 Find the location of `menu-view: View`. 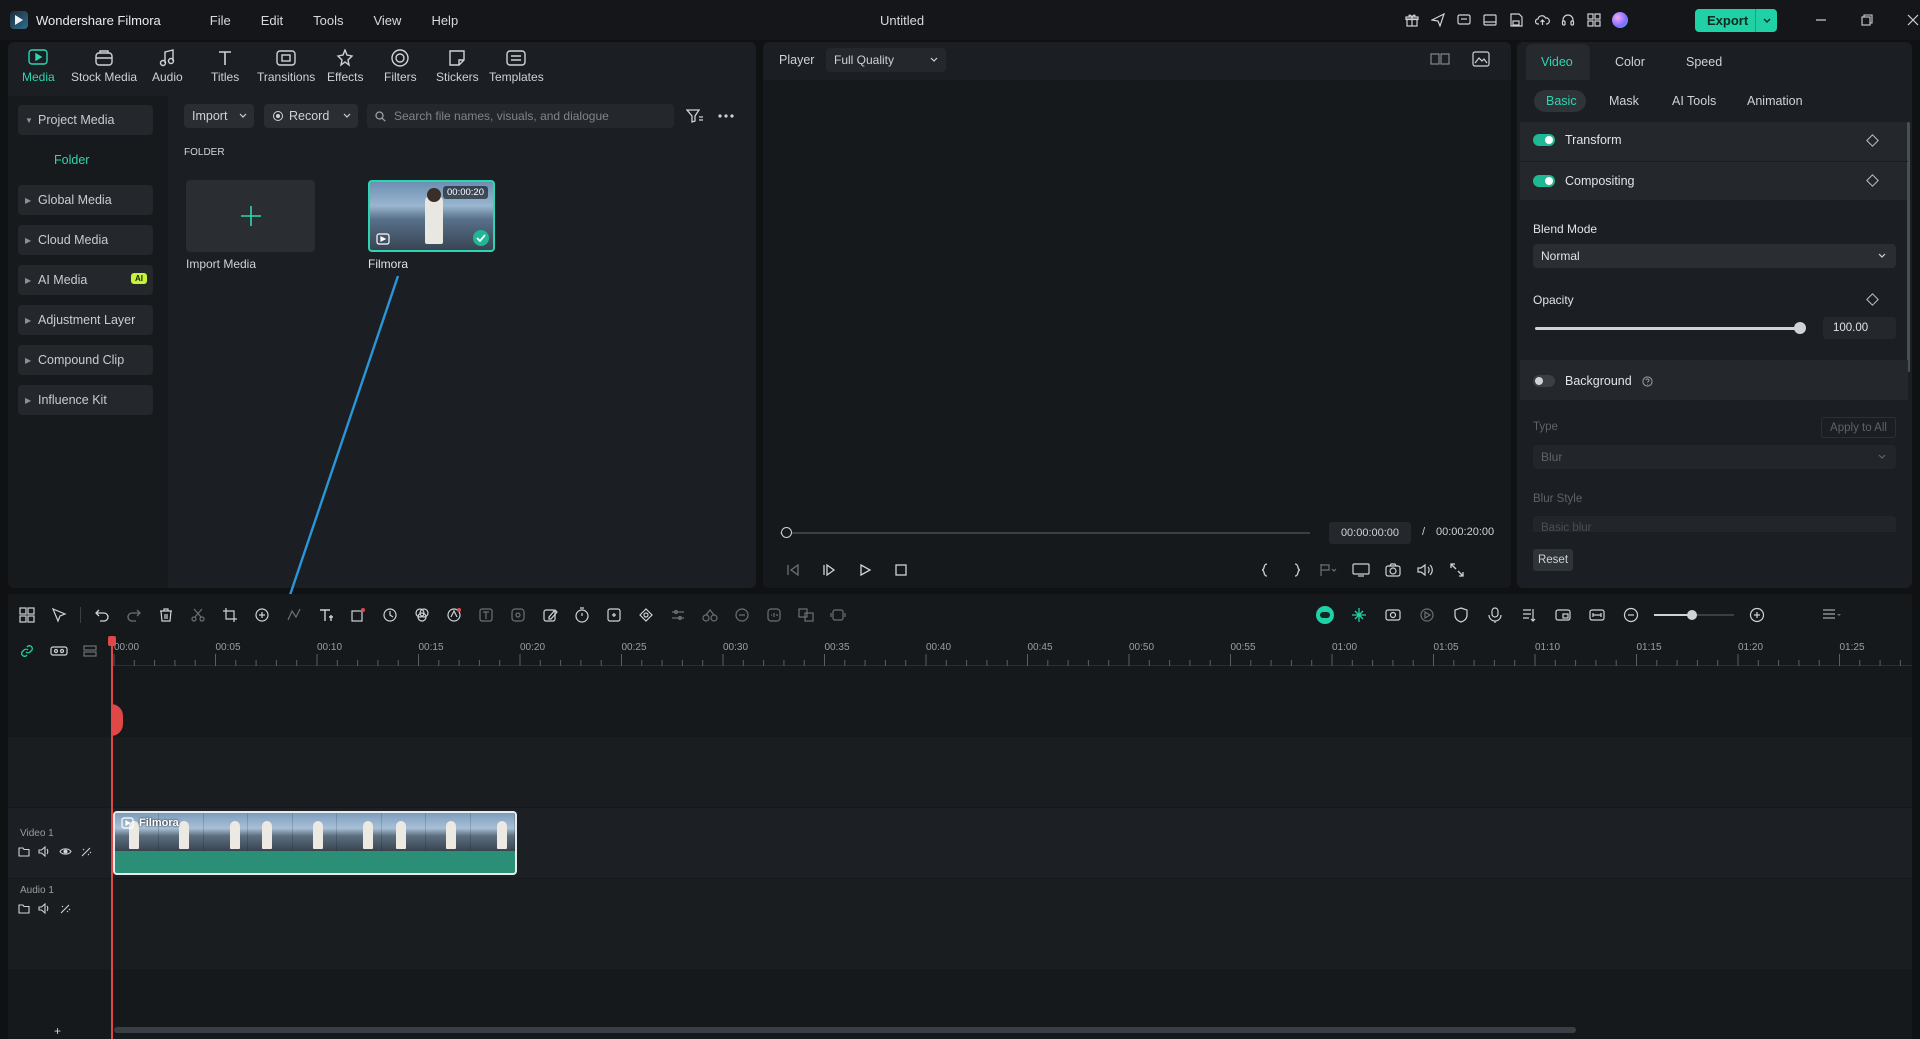

menu-view: View is located at coordinates (387, 20).